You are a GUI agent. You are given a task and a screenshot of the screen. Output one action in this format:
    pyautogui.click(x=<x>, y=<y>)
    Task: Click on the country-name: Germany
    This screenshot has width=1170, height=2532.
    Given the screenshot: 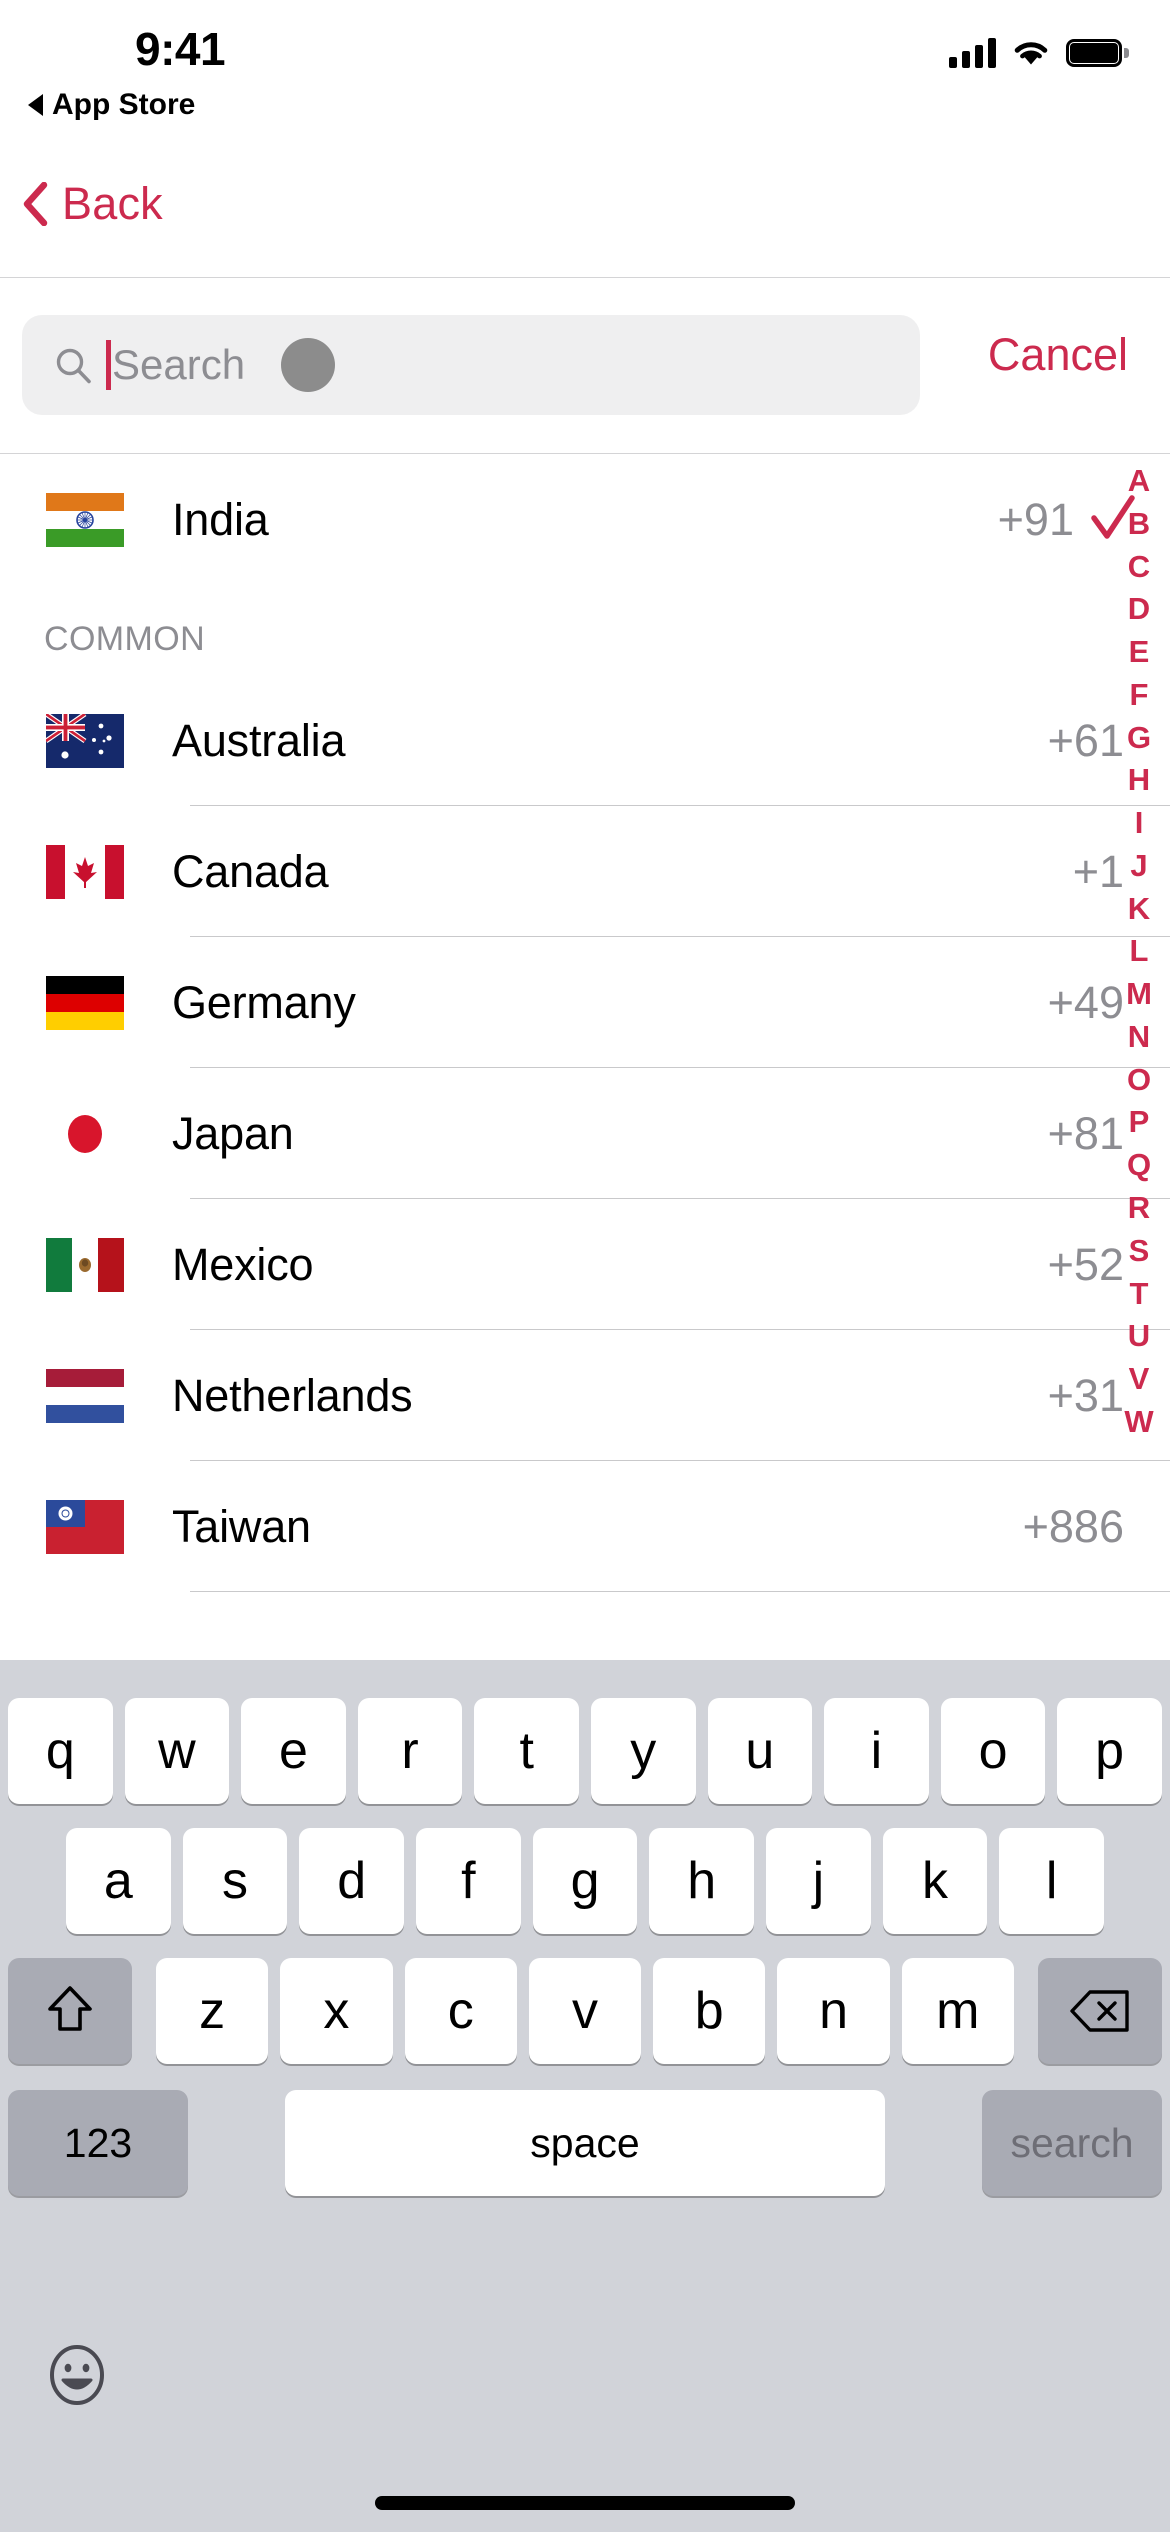 What is the action you would take?
    pyautogui.click(x=264, y=1002)
    